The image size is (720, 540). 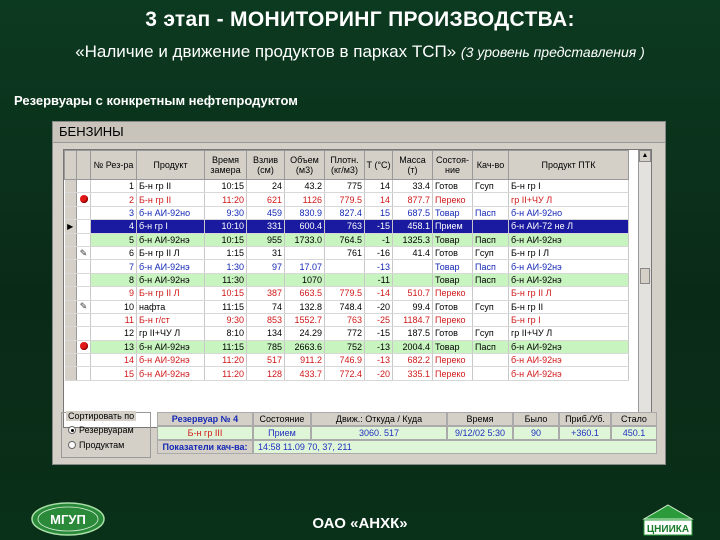 What do you see at coordinates (70, 165) in the screenshot?
I see `row-indicator-header` at bounding box center [70, 165].